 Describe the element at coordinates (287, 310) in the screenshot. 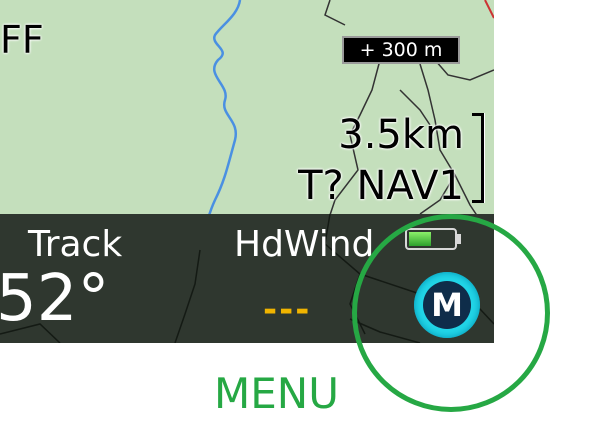

I see `headwind-value: ---` at that location.